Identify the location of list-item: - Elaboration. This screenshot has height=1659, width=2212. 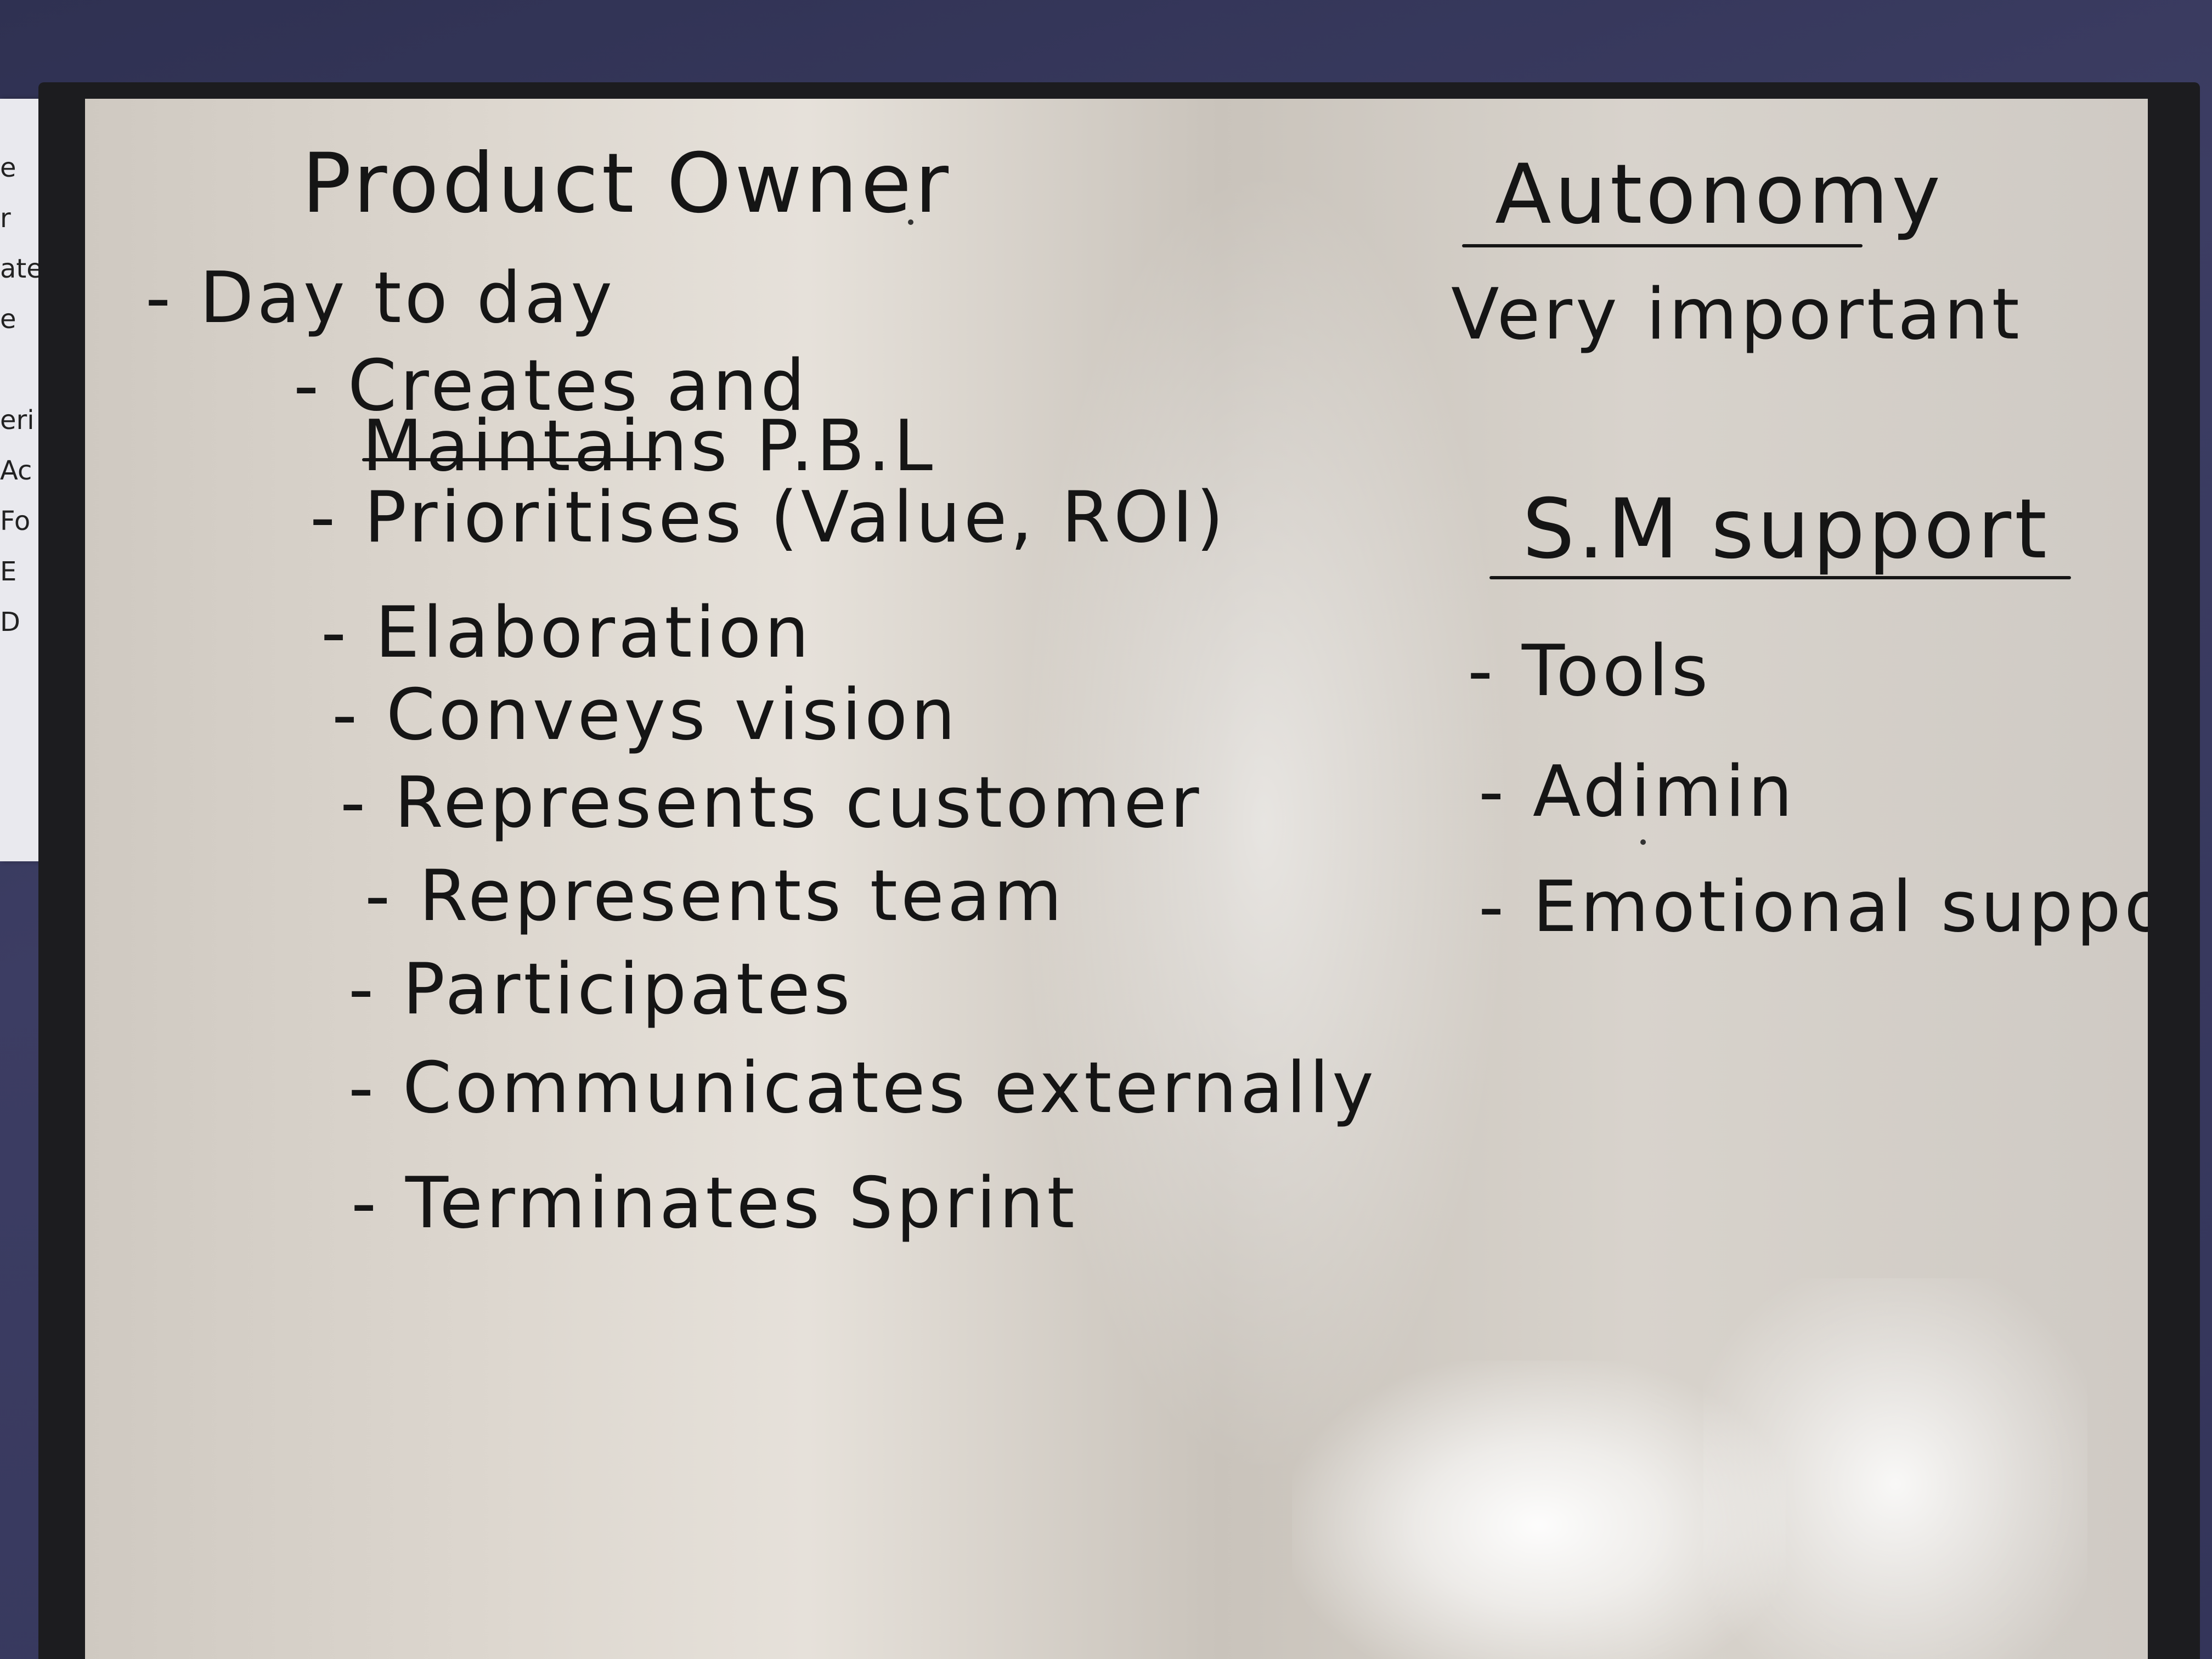
(567, 633).